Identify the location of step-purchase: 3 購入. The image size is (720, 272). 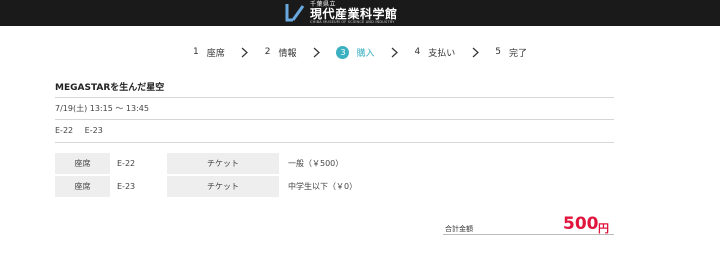
(355, 52).